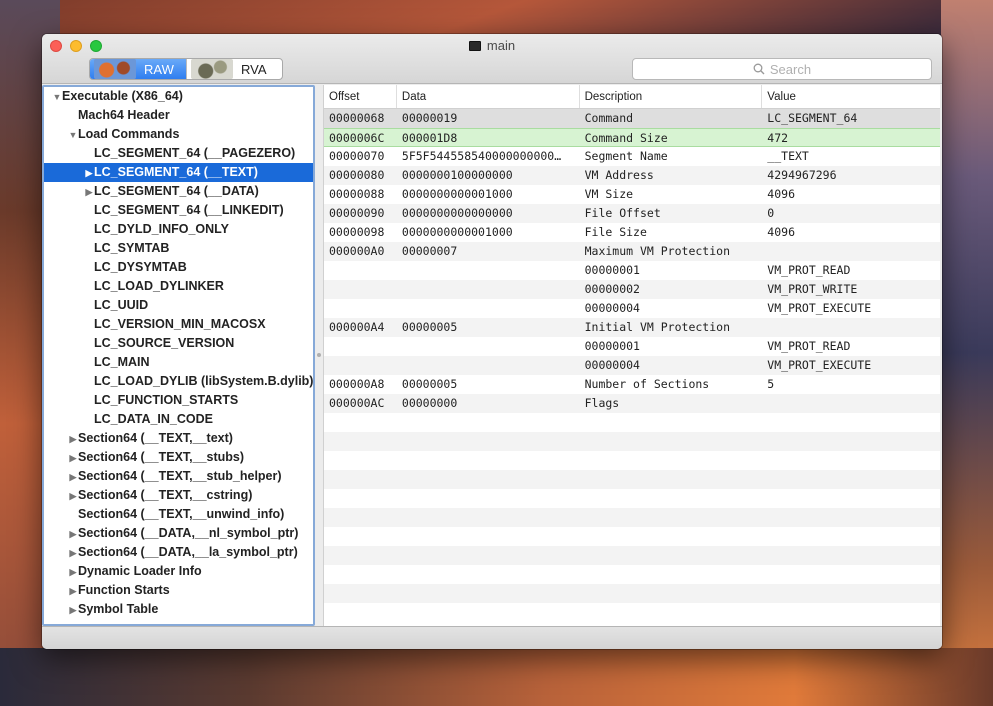 This screenshot has width=993, height=706. I want to click on tree-item: ▼Executable (X86_64), so click(178, 96).